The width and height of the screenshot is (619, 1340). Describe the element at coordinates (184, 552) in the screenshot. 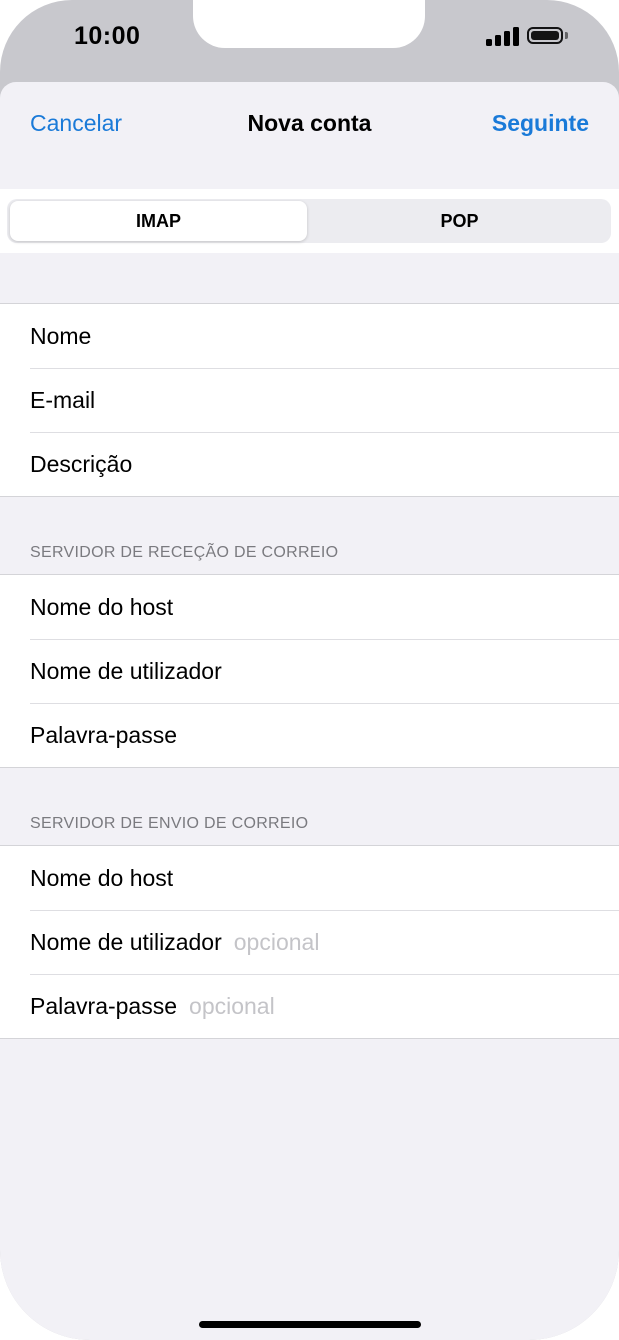

I see `incoming-server-header: SERVIDOR DE RECEÇÃO DE CORREIO` at that location.